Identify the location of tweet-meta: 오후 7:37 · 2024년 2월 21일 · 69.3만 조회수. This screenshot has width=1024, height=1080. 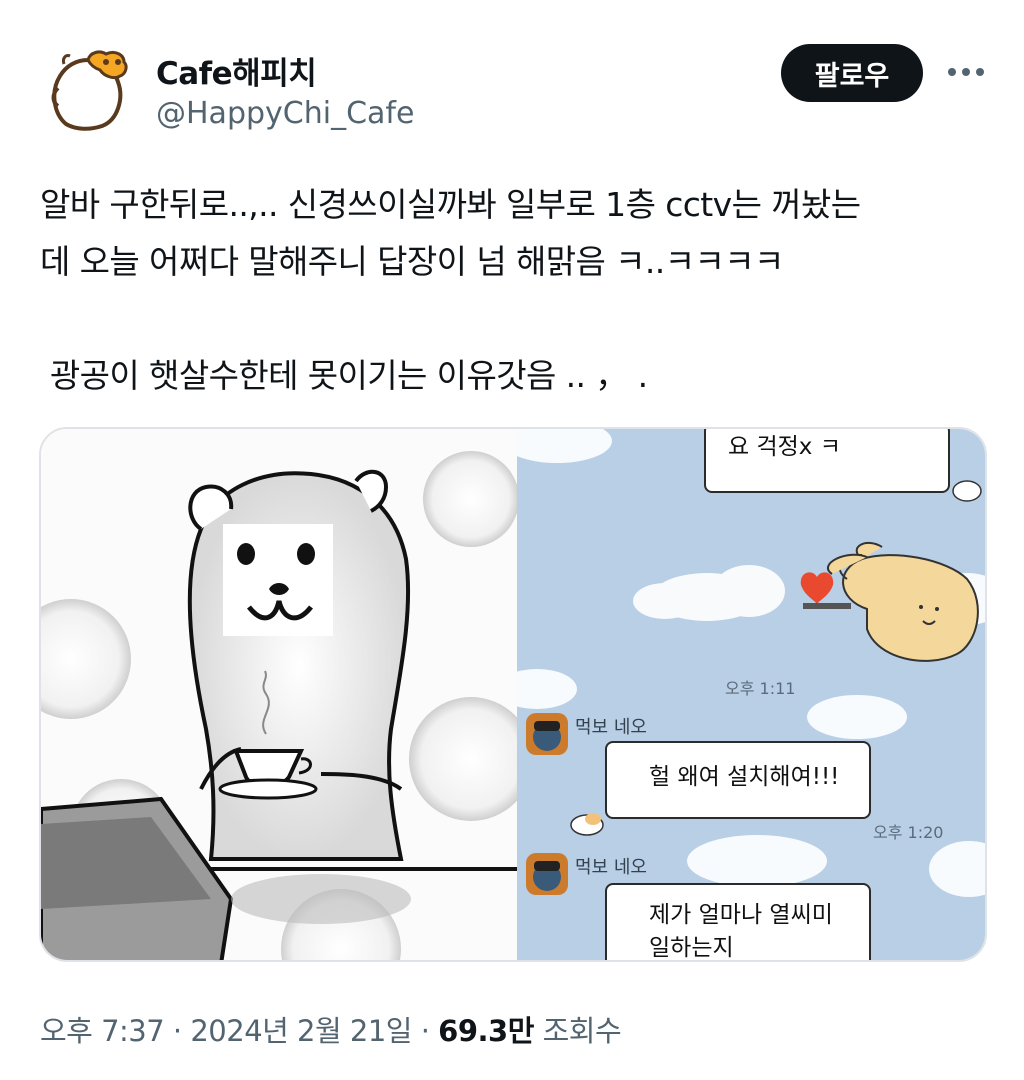
(331, 1029).